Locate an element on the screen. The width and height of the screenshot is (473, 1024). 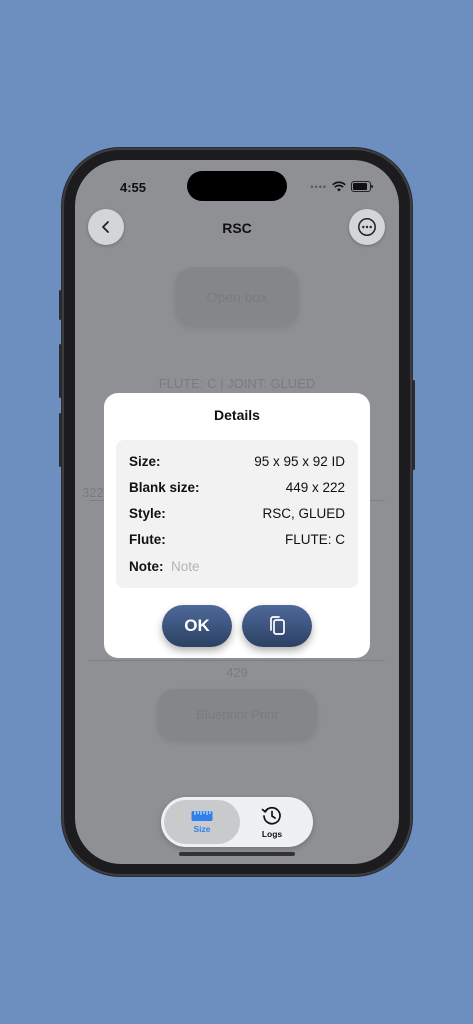
ok-button: OK is located at coordinates (197, 626).